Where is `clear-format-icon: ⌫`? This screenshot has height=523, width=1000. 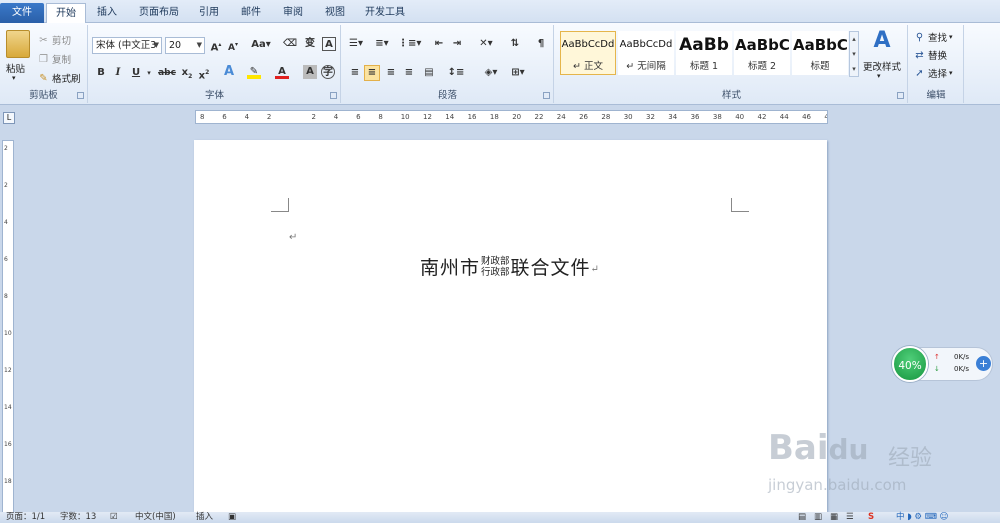 clear-format-icon: ⌫ is located at coordinates (290, 44).